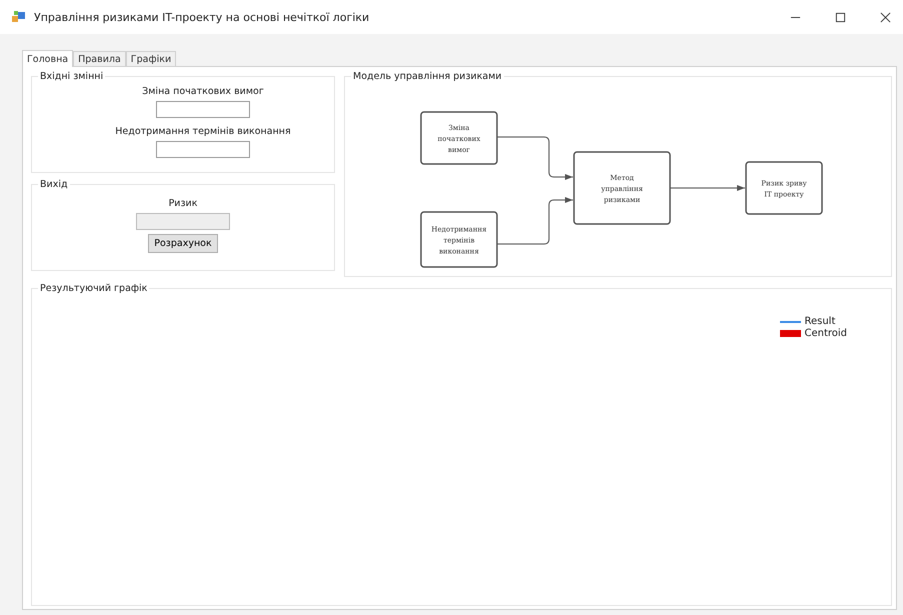 Image resolution: width=903 pixels, height=615 pixels. Describe the element at coordinates (427, 76) in the screenshot. I see `group-title: Модель управління ризиками` at that location.